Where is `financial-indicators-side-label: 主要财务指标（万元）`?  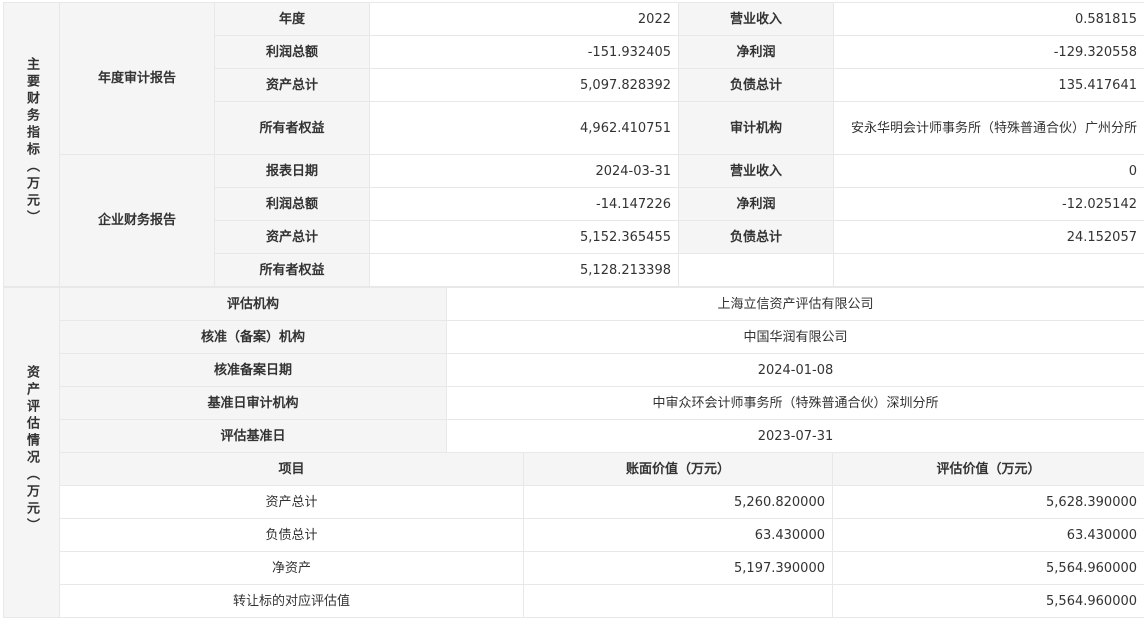
financial-indicators-side-label: 主要财务指标（万元） is located at coordinates (32, 145).